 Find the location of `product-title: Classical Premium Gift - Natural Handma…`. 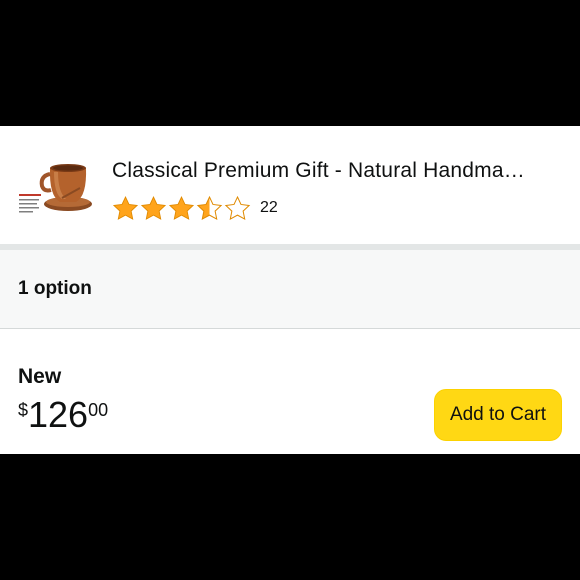

product-title: Classical Premium Gift - Natural Handma… is located at coordinates (337, 171).